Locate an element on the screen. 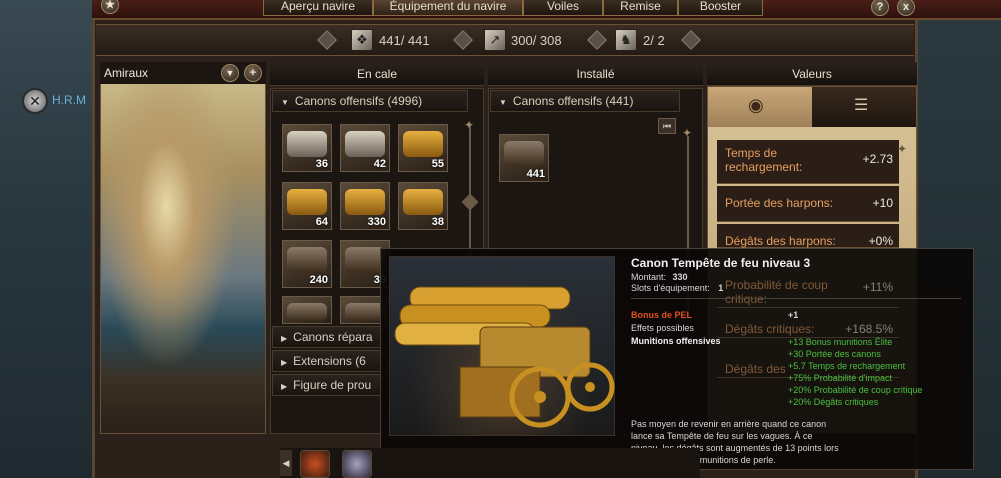 The image size is (1001, 478). chevron-left-icon: ◀ is located at coordinates (286, 463).